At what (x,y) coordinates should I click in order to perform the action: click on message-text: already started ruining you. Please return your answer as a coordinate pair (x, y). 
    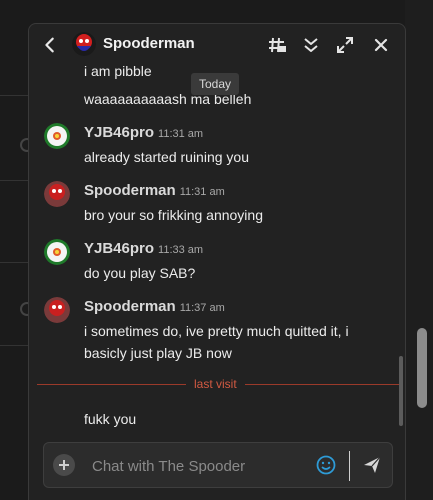
    Looking at the image, I should click on (166, 157).